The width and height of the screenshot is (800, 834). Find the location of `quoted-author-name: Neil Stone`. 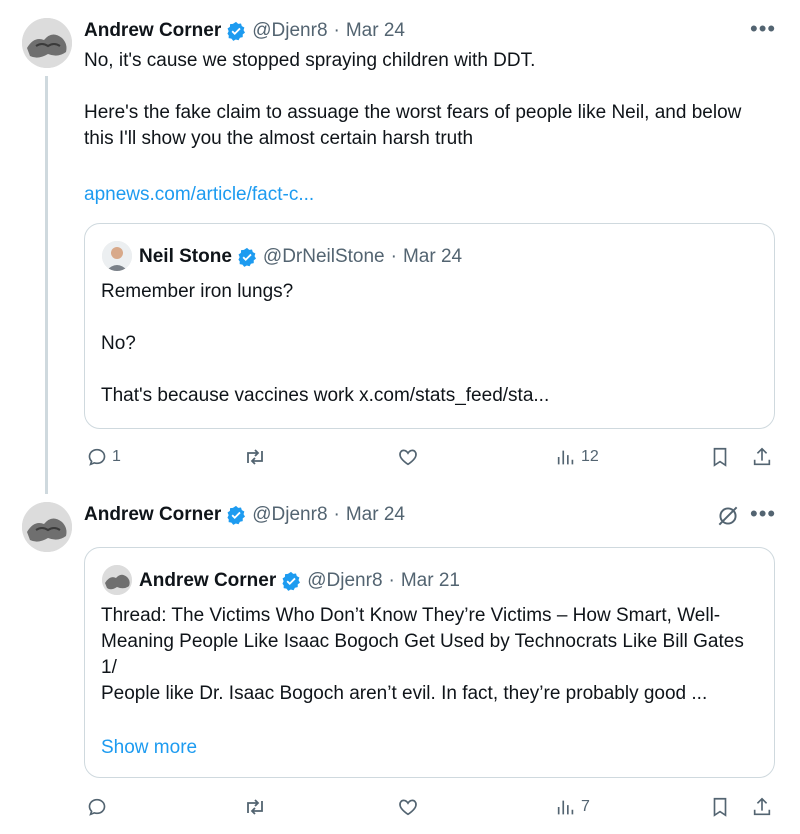

quoted-author-name: Neil Stone is located at coordinates (185, 257).